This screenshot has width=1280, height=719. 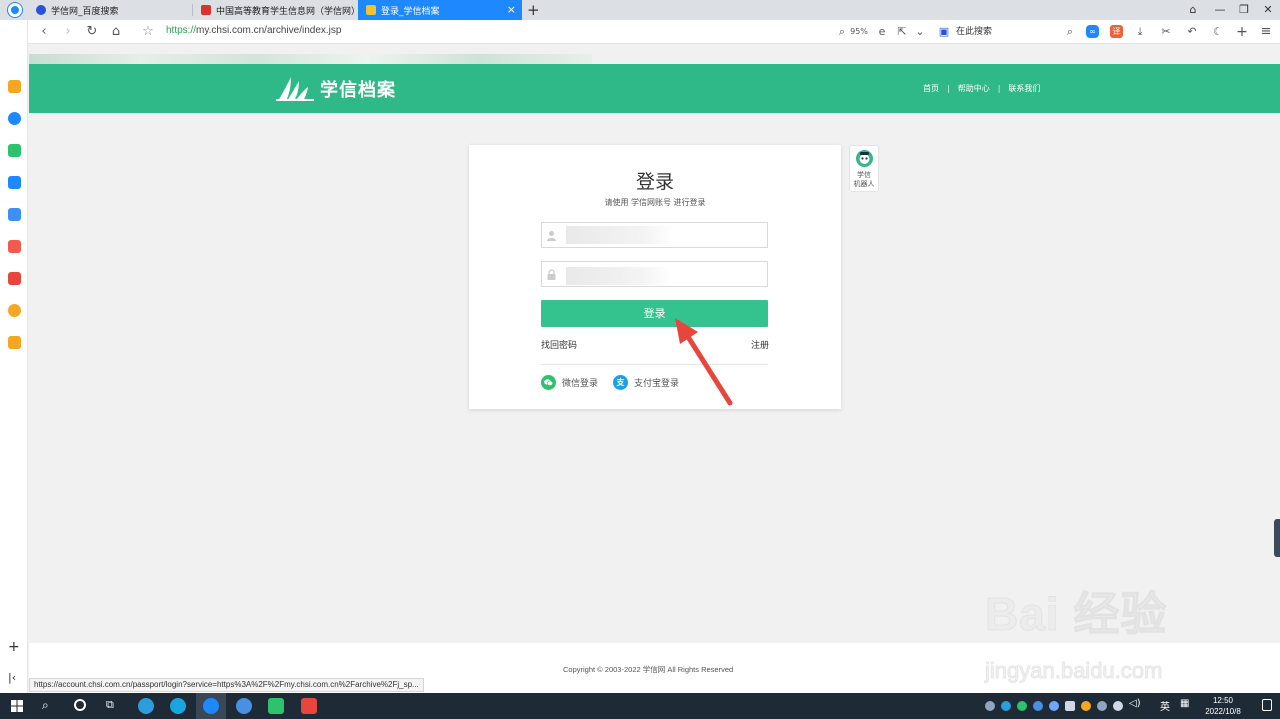 I want to click on robot-label-line2: 机器人, so click(x=864, y=184).